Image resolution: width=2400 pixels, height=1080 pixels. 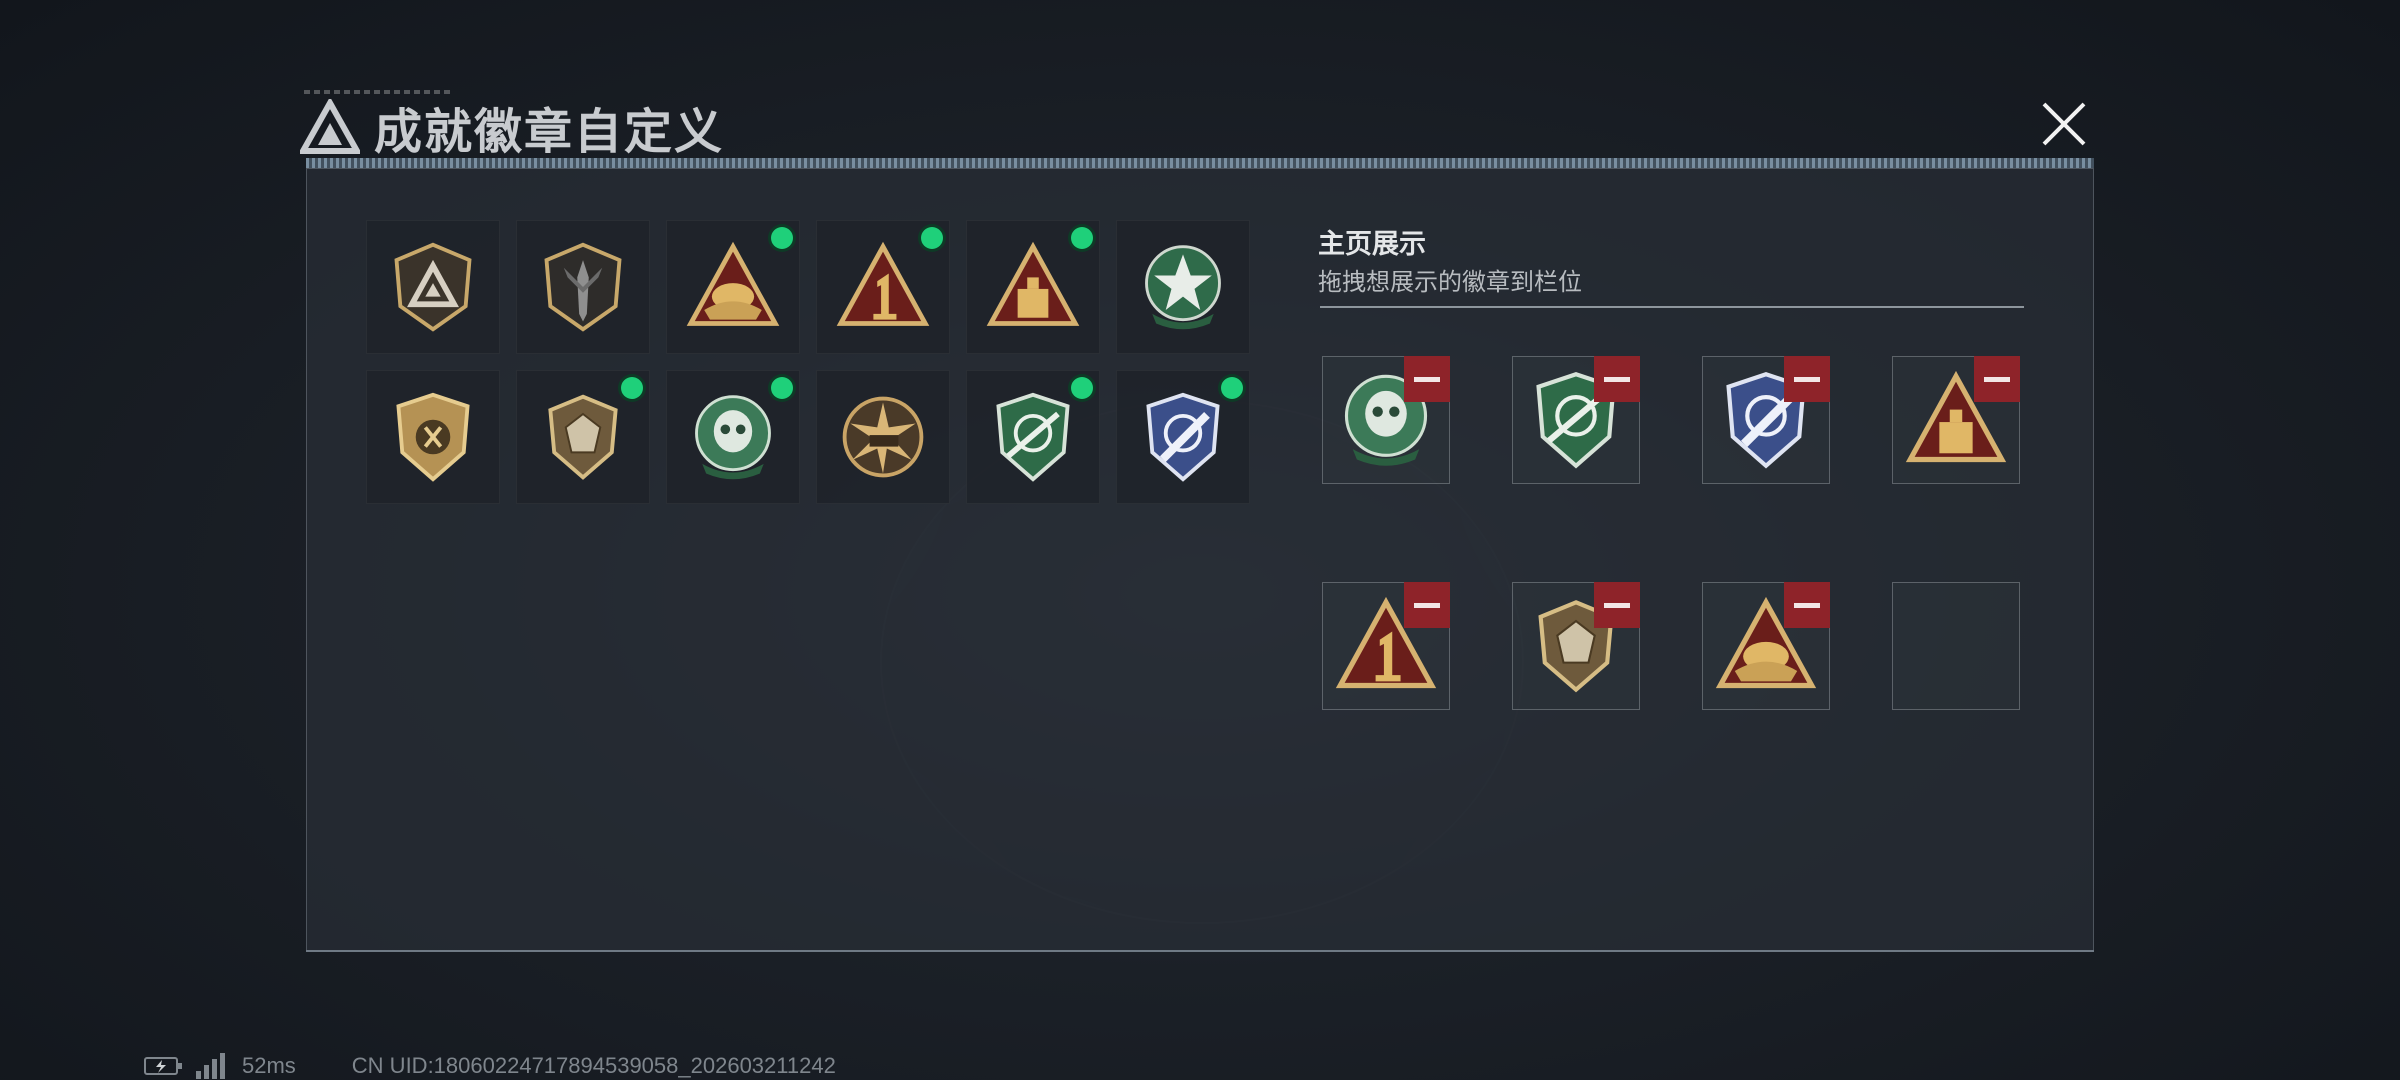 What do you see at coordinates (1956, 646) in the screenshot?
I see `showcase-slot-empty` at bounding box center [1956, 646].